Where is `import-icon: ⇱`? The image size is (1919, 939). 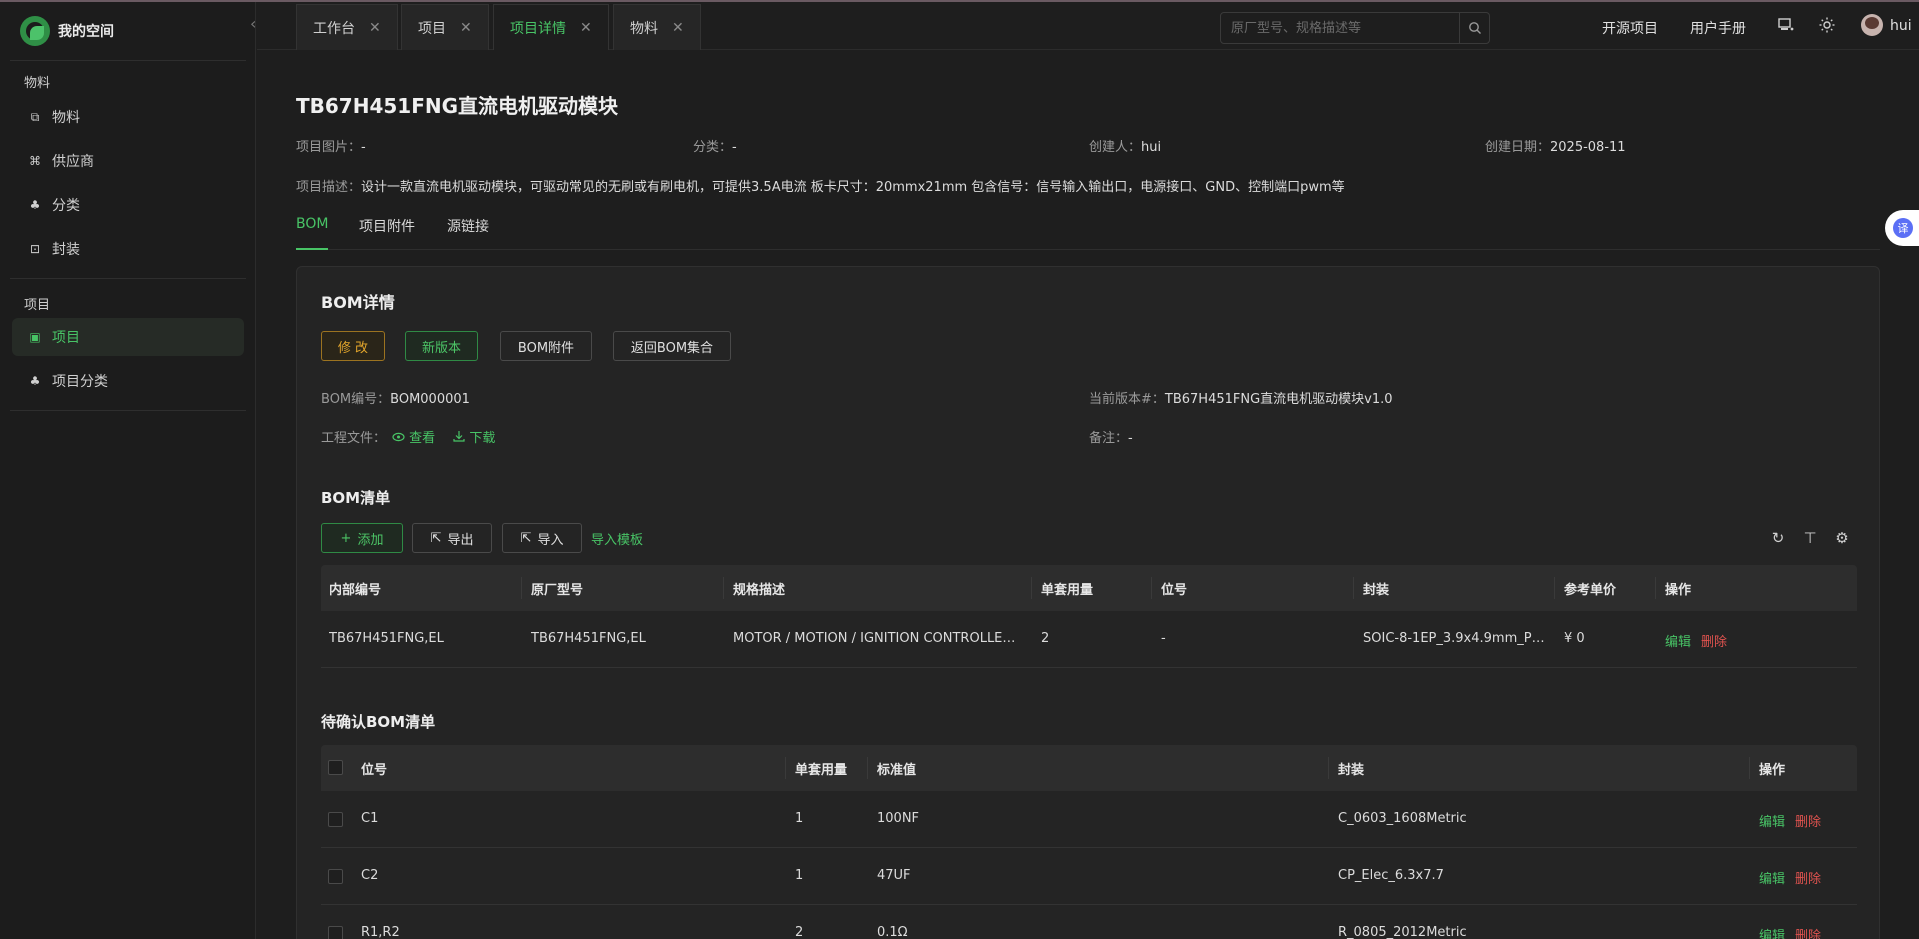
import-icon: ⇱ is located at coordinates (526, 538).